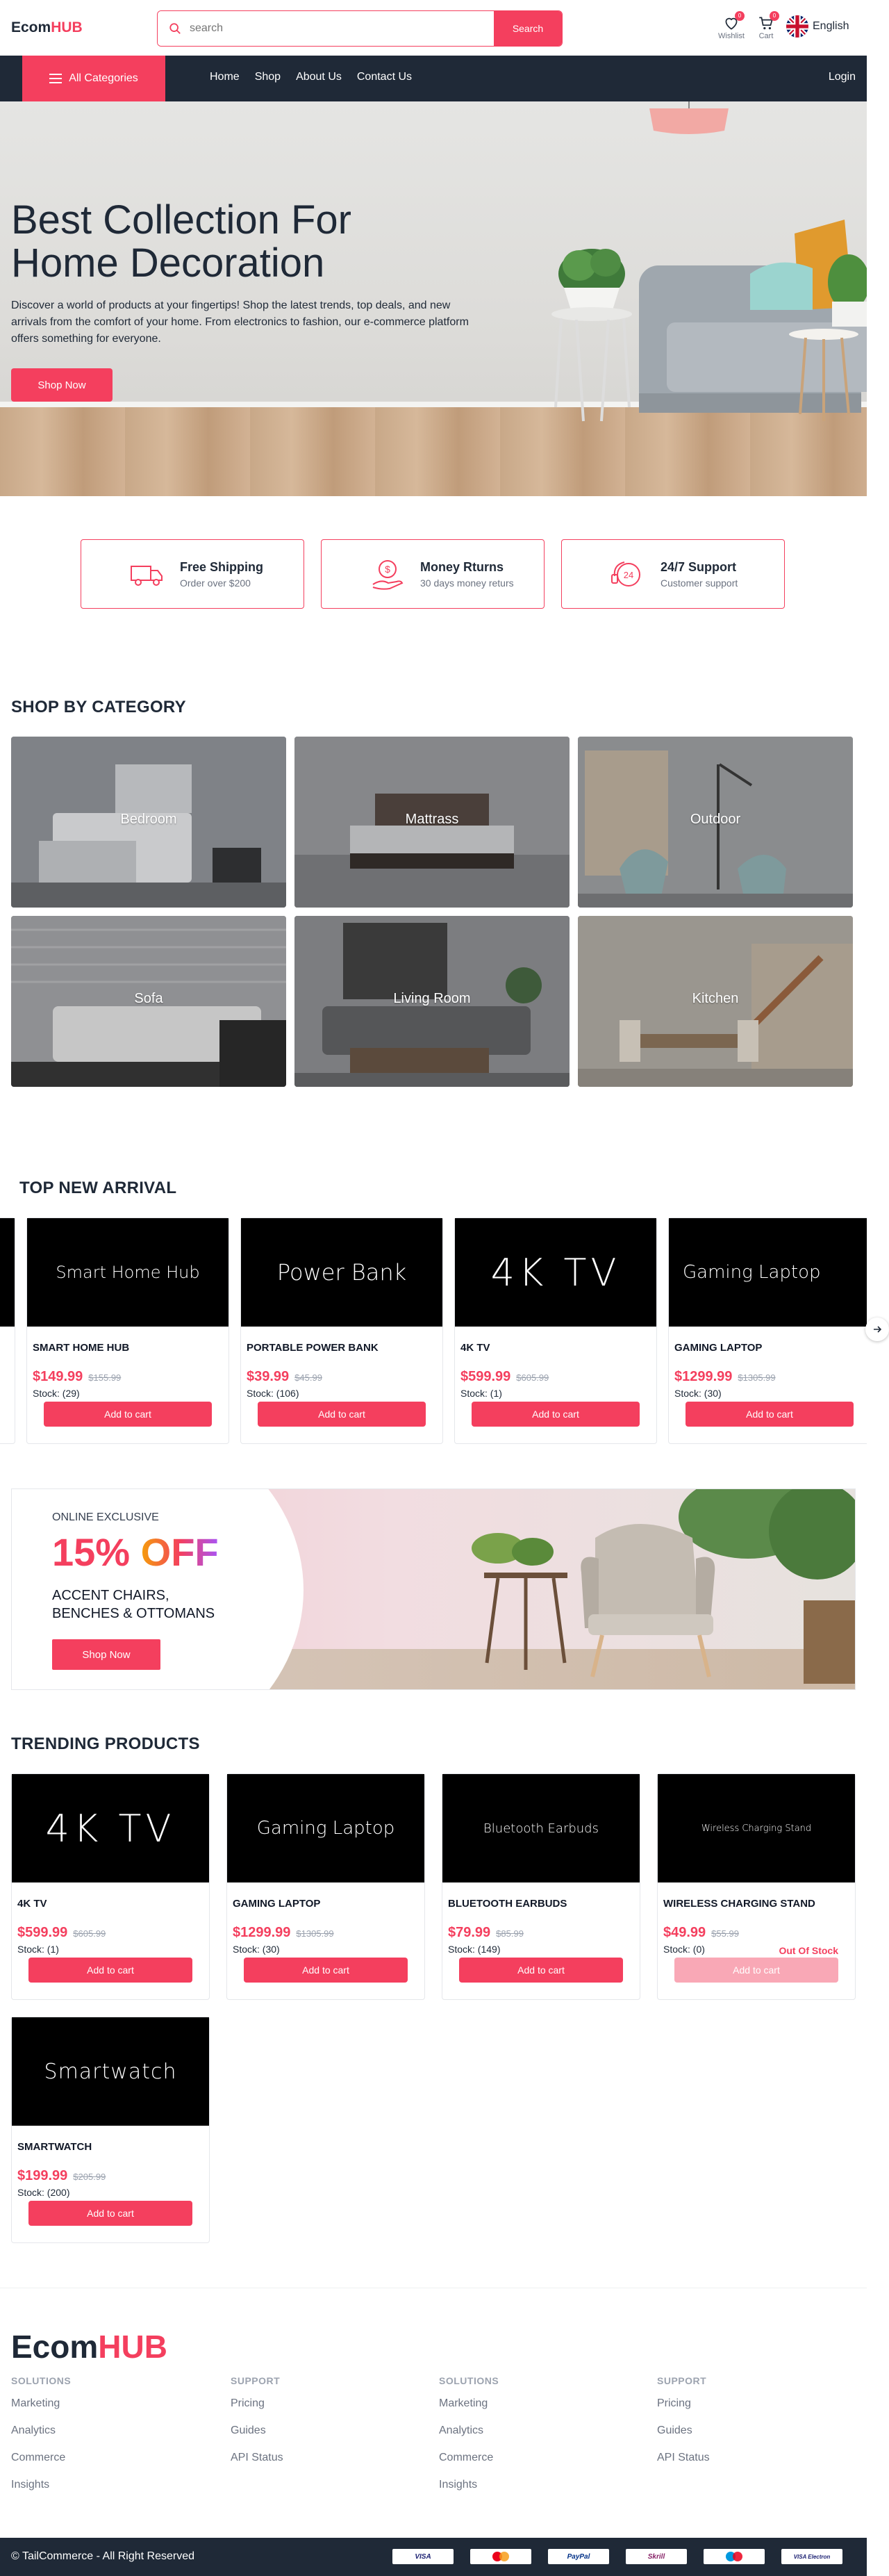 The height and width of the screenshot is (2576, 889). Describe the element at coordinates (774, 16) in the screenshot. I see `cart-count: 0` at that location.